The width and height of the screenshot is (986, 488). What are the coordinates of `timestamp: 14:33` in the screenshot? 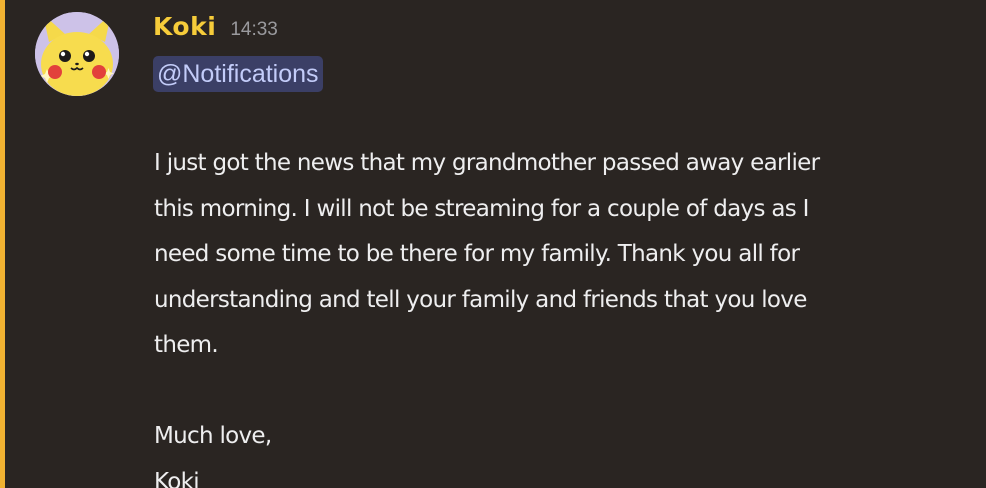 It's located at (254, 30).